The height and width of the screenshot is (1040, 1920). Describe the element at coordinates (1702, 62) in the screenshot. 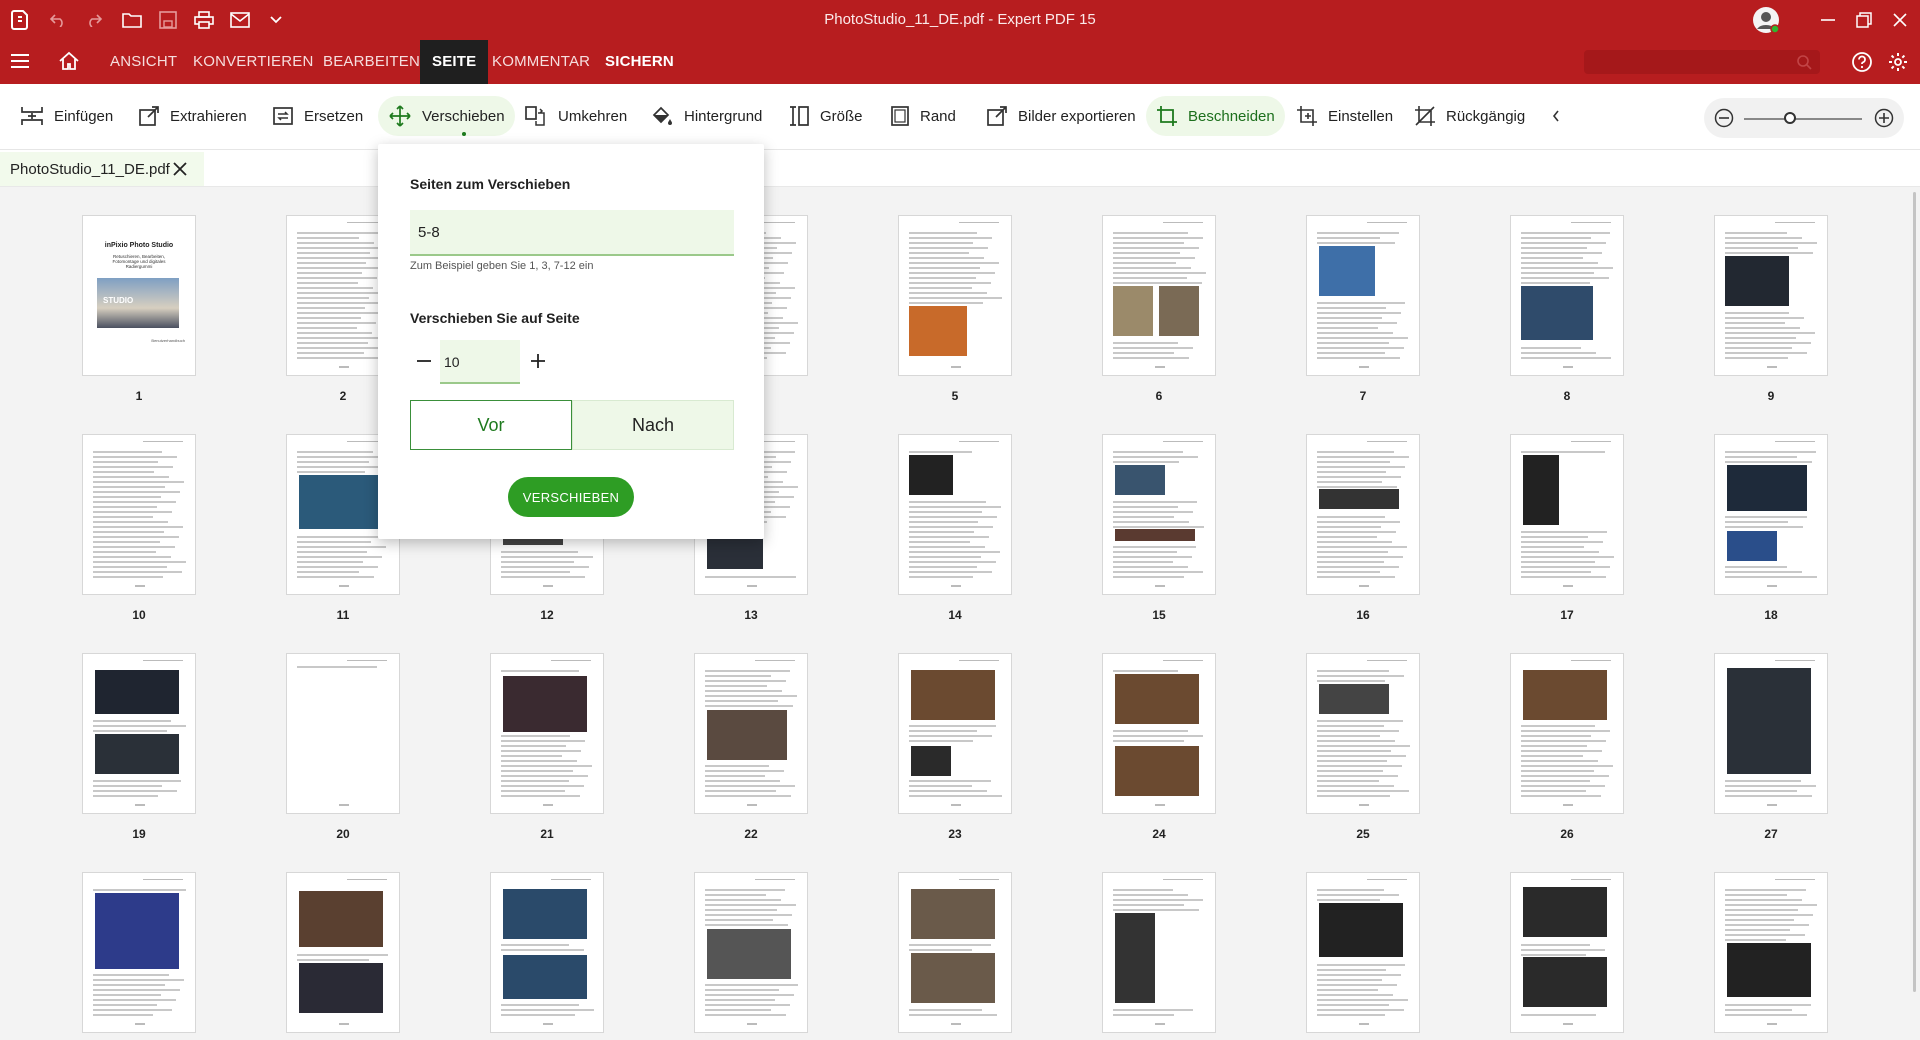

I see `search-input` at that location.